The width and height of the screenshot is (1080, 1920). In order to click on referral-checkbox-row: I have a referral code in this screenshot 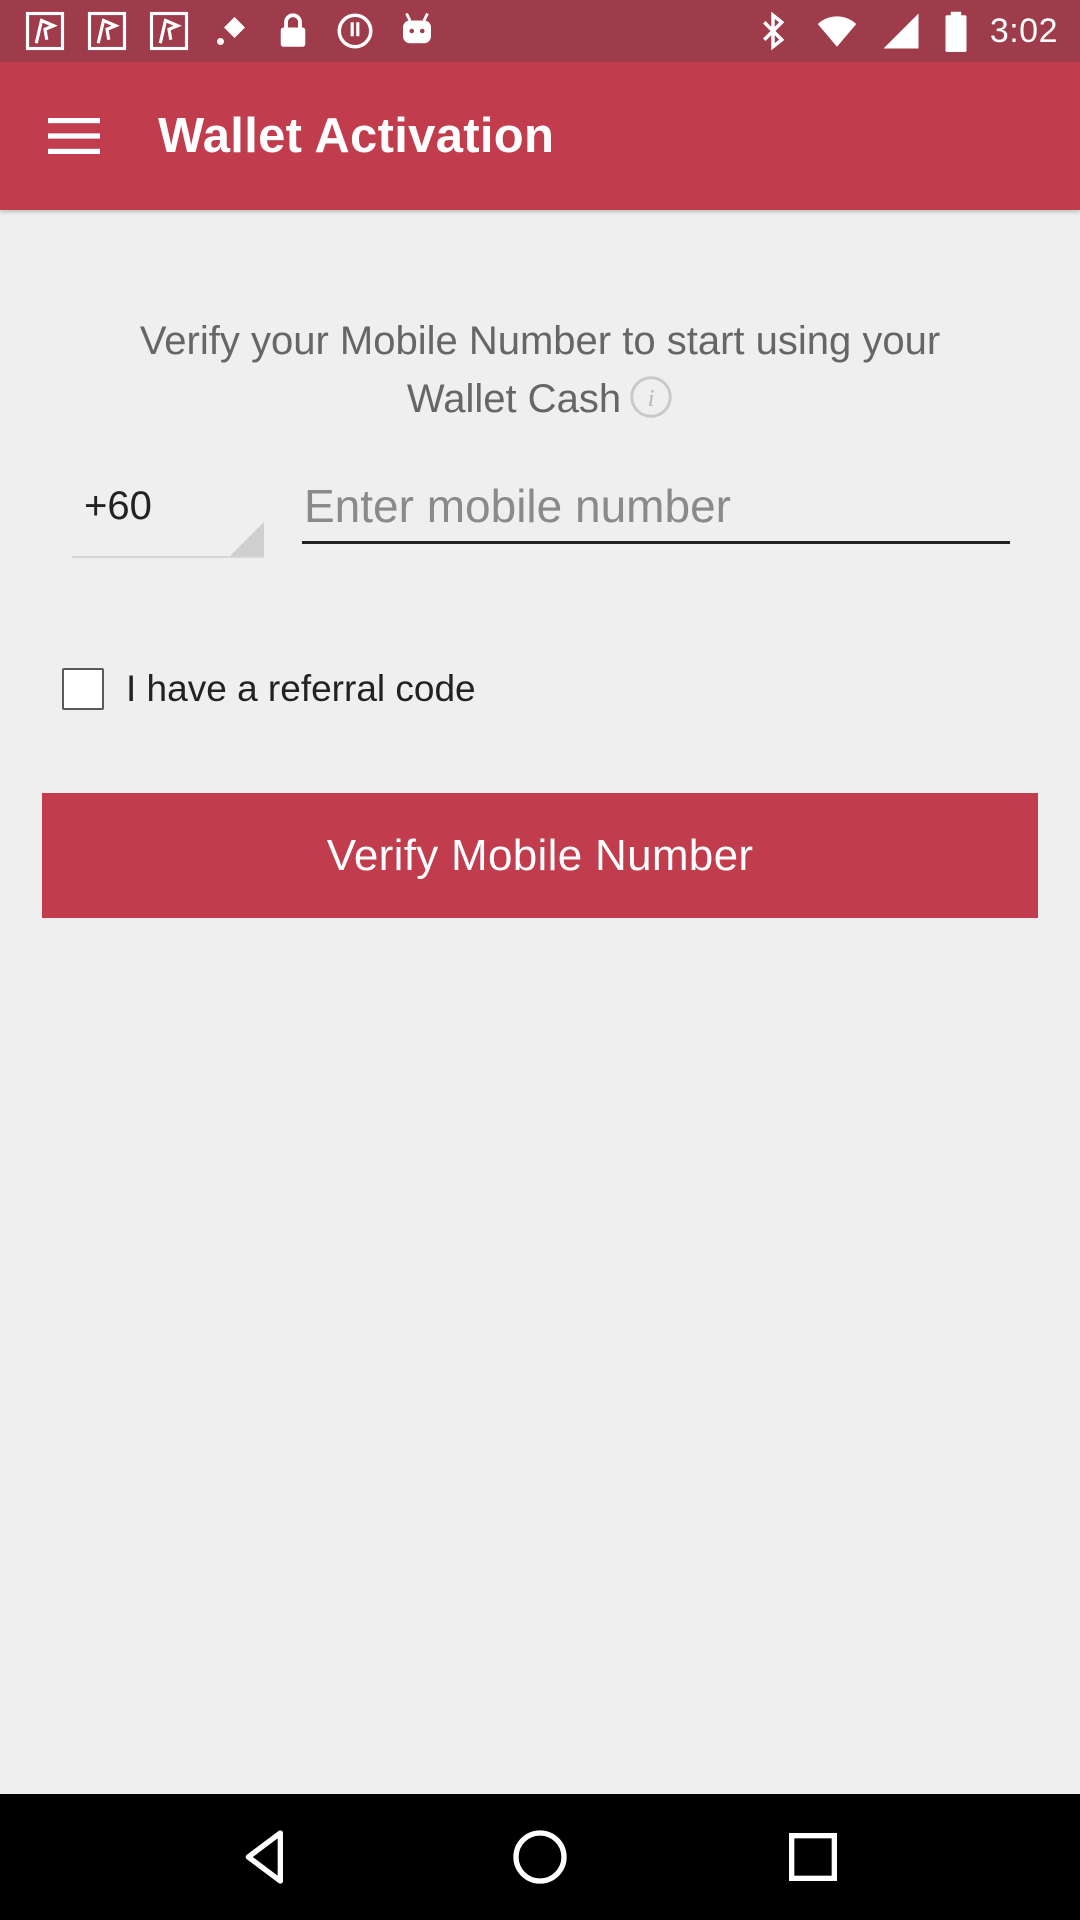, I will do `click(269, 689)`.